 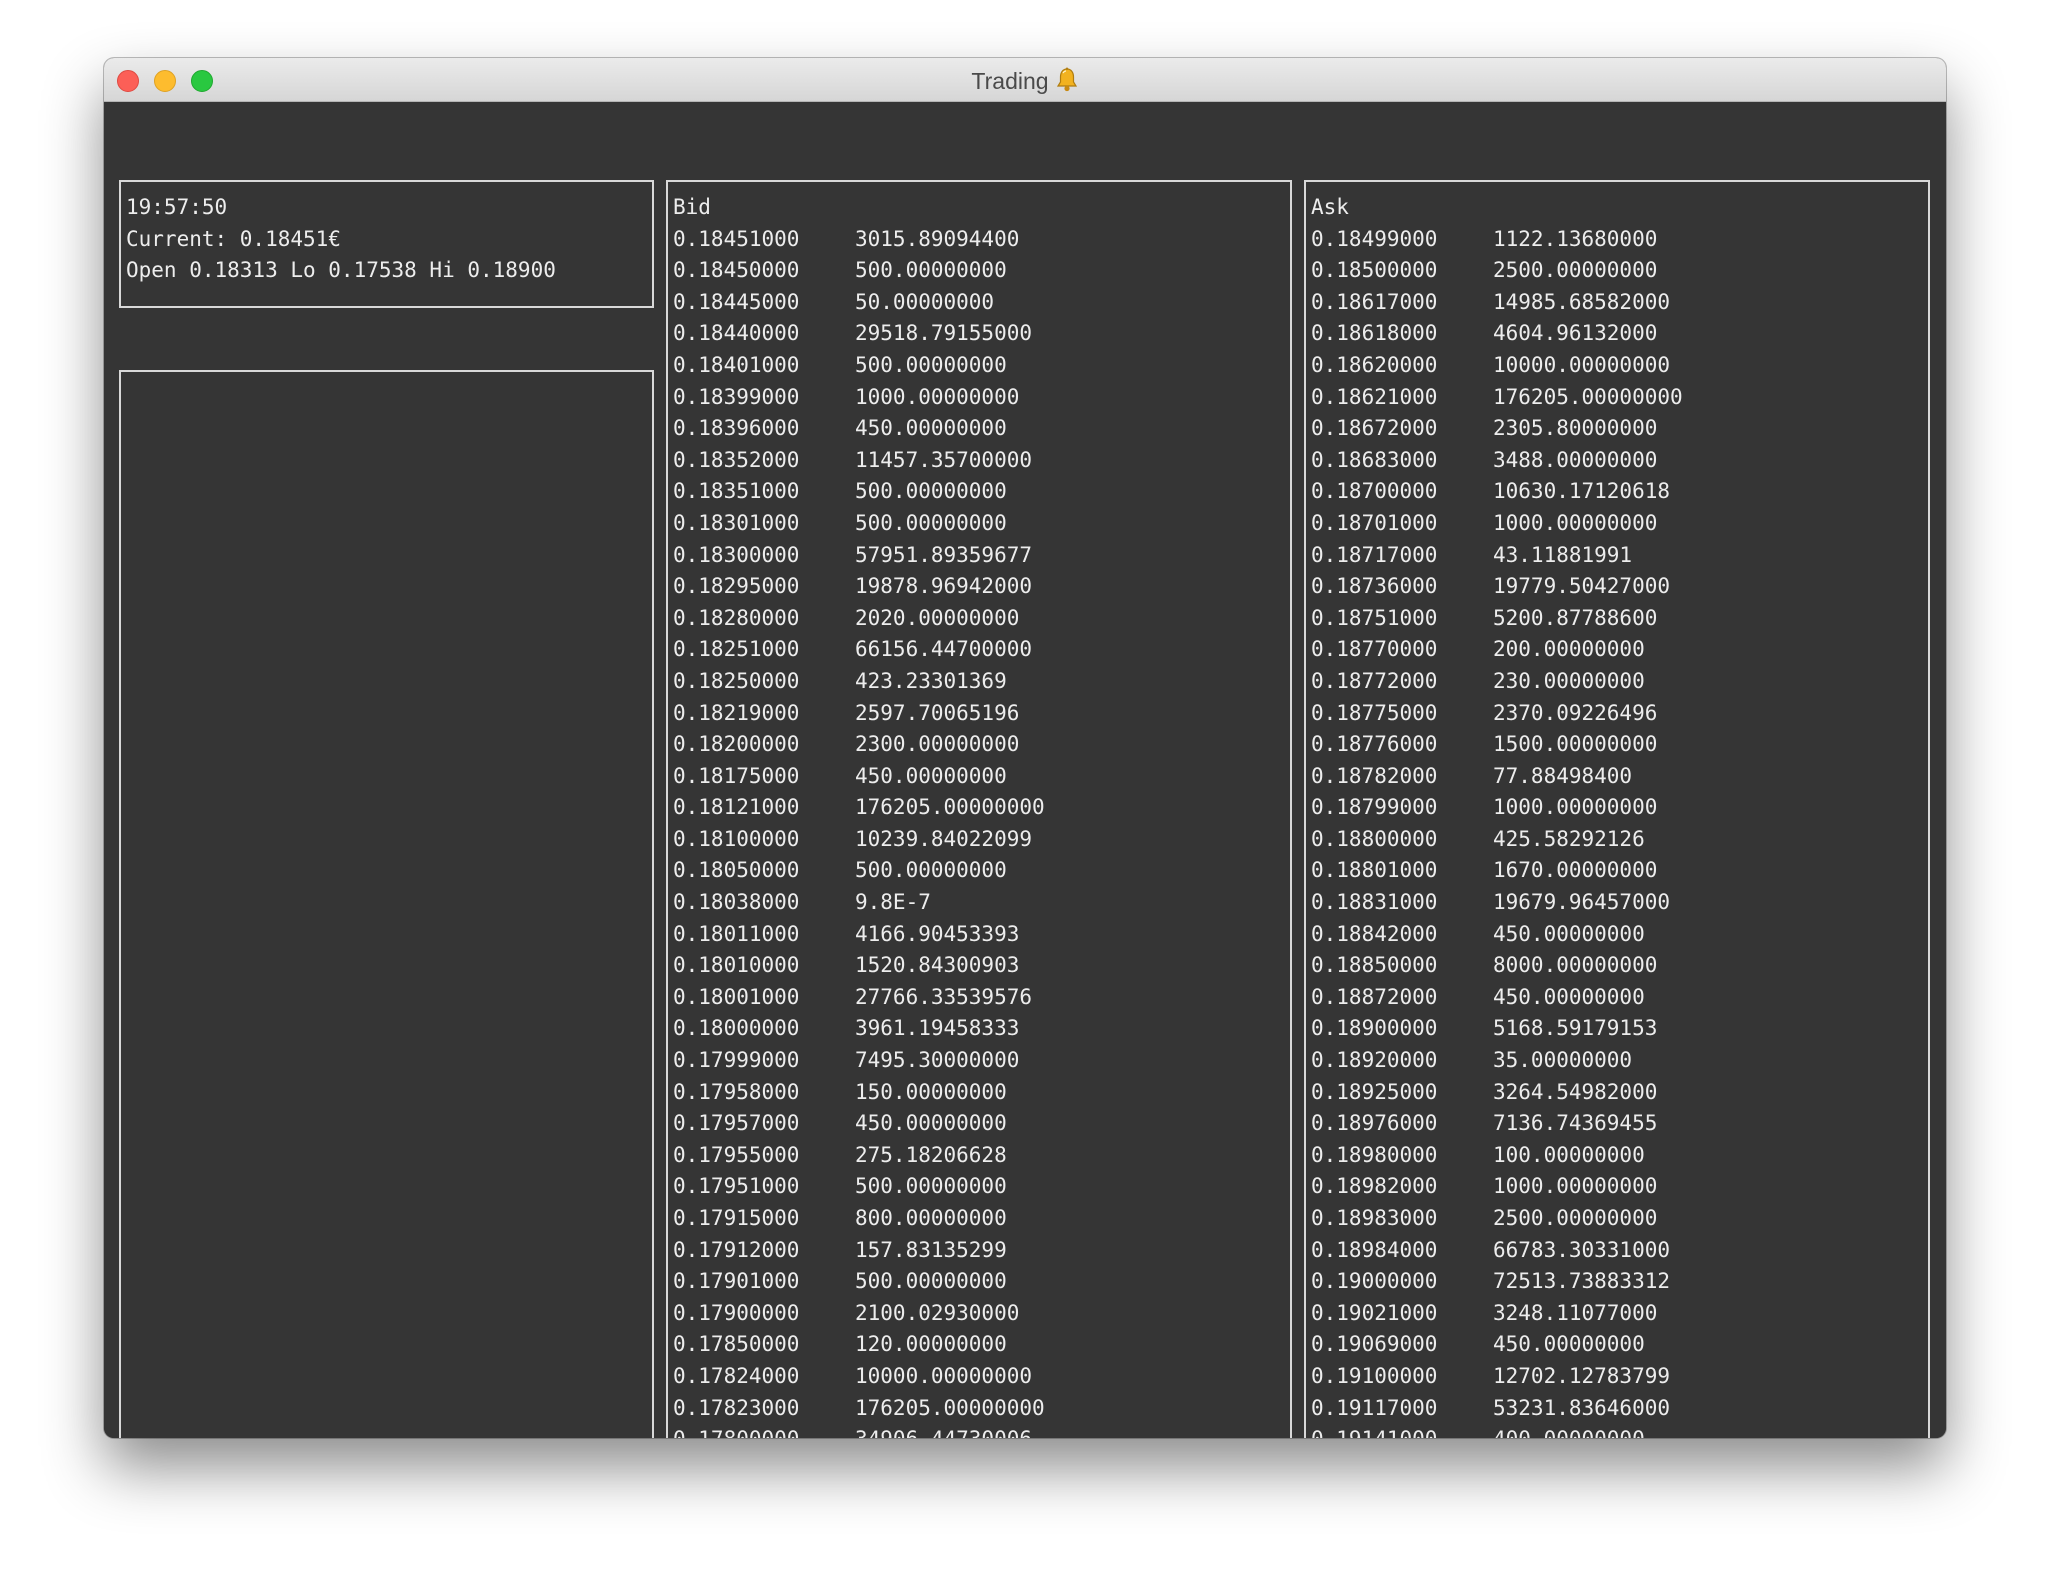 I want to click on bid-amount: 1520.84300903, so click(x=937, y=965).